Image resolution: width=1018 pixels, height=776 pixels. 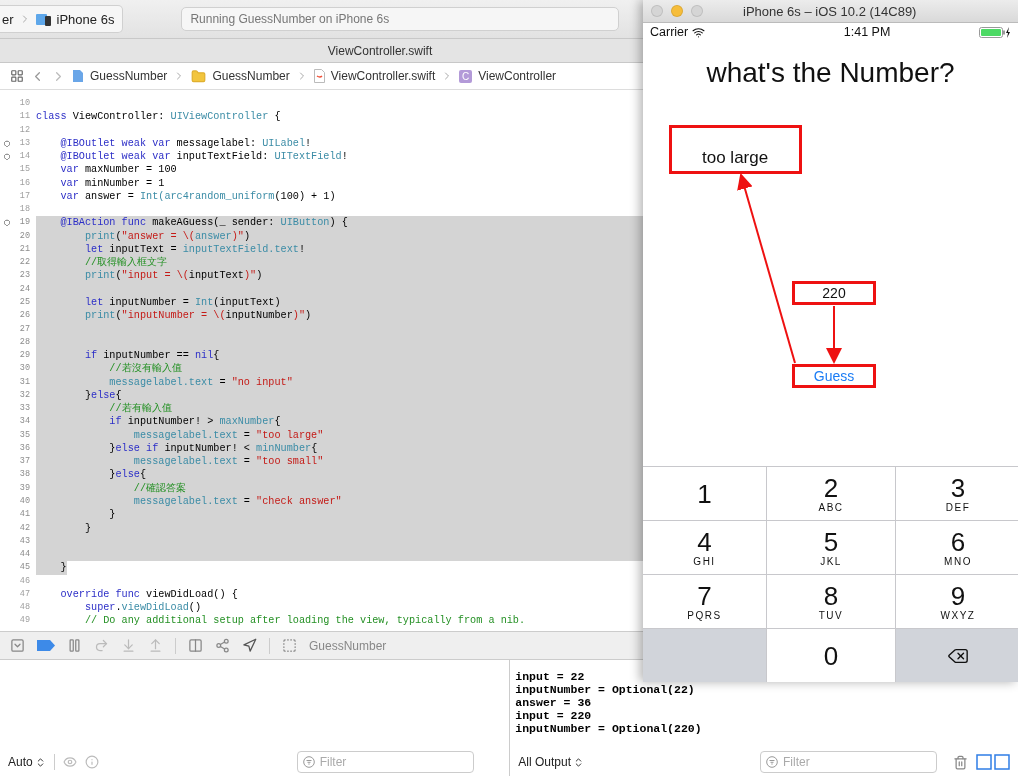 What do you see at coordinates (24, 475) in the screenshot?
I see `line-number: 38` at bounding box center [24, 475].